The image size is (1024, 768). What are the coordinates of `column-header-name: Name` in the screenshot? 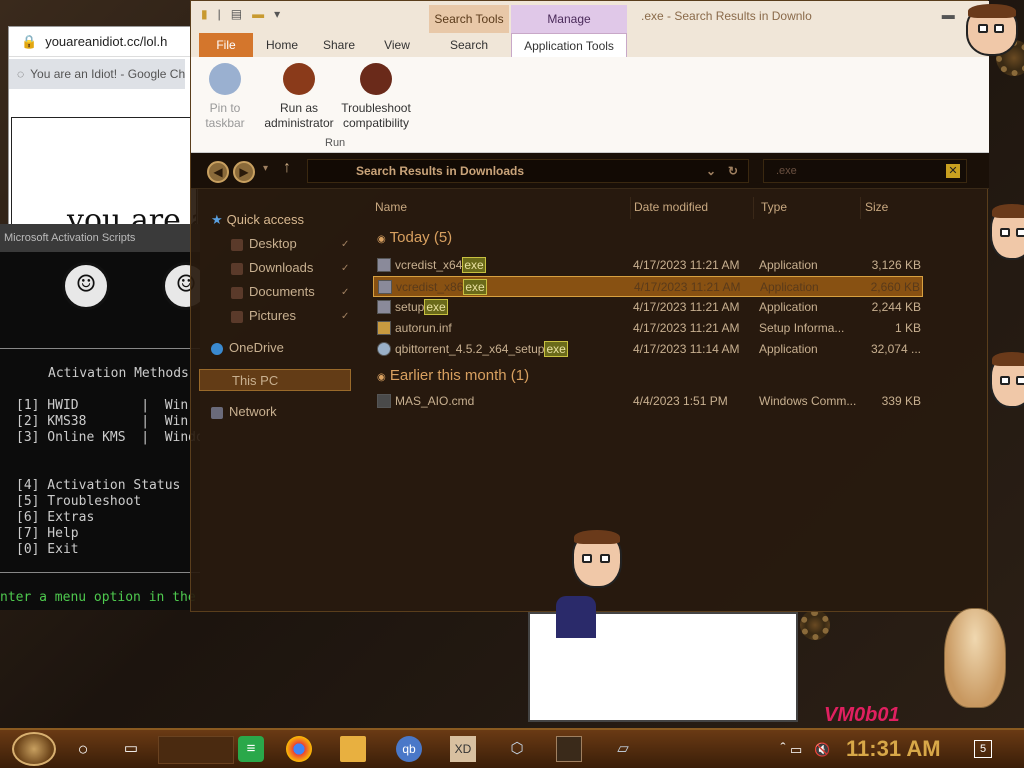 It's located at (503, 208).